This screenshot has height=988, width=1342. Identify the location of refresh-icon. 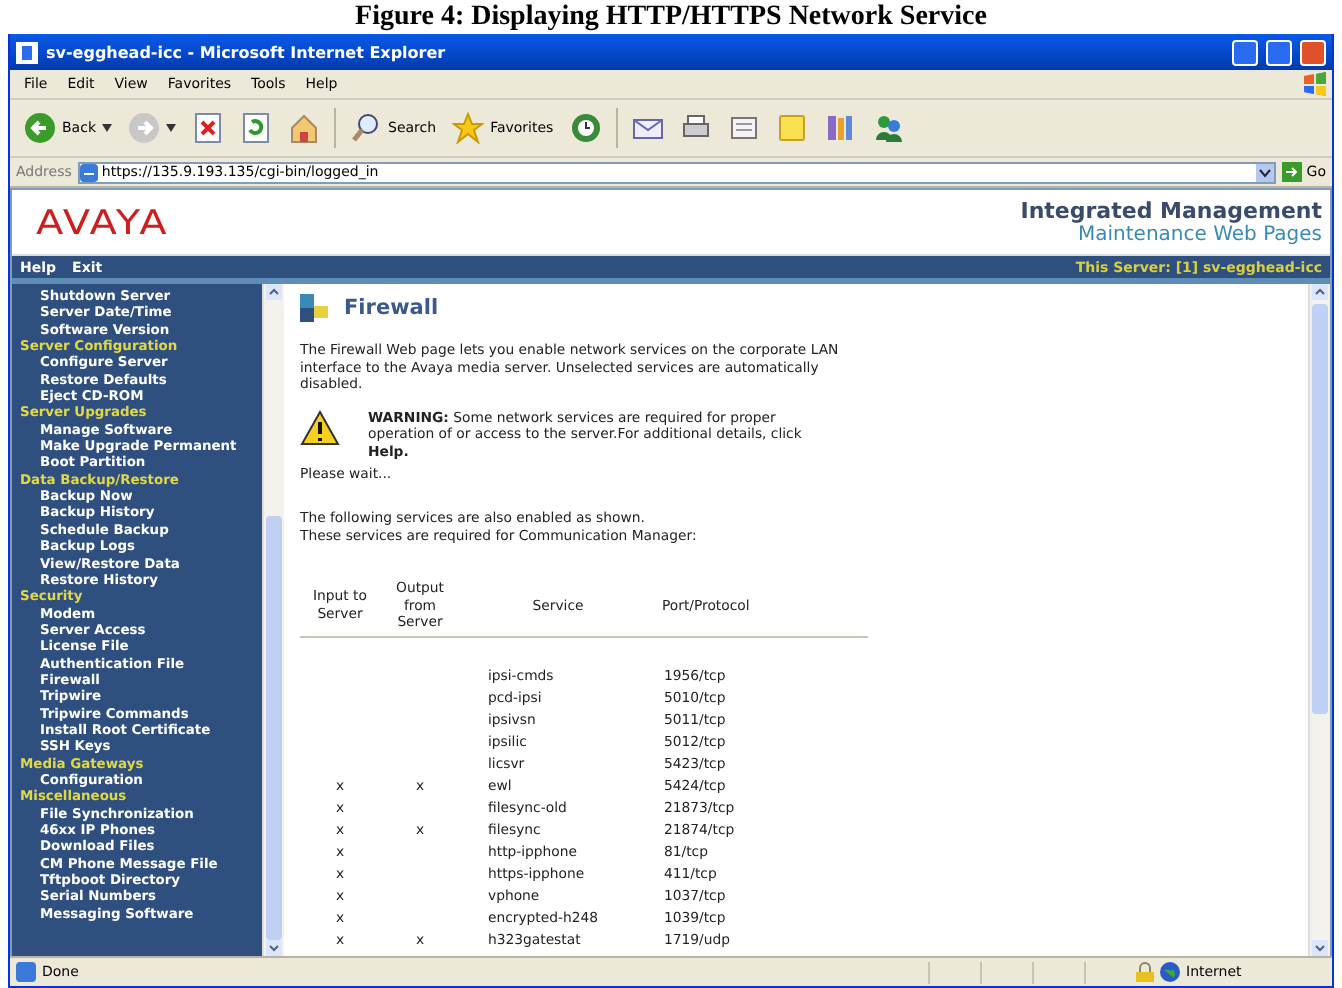
(256, 128).